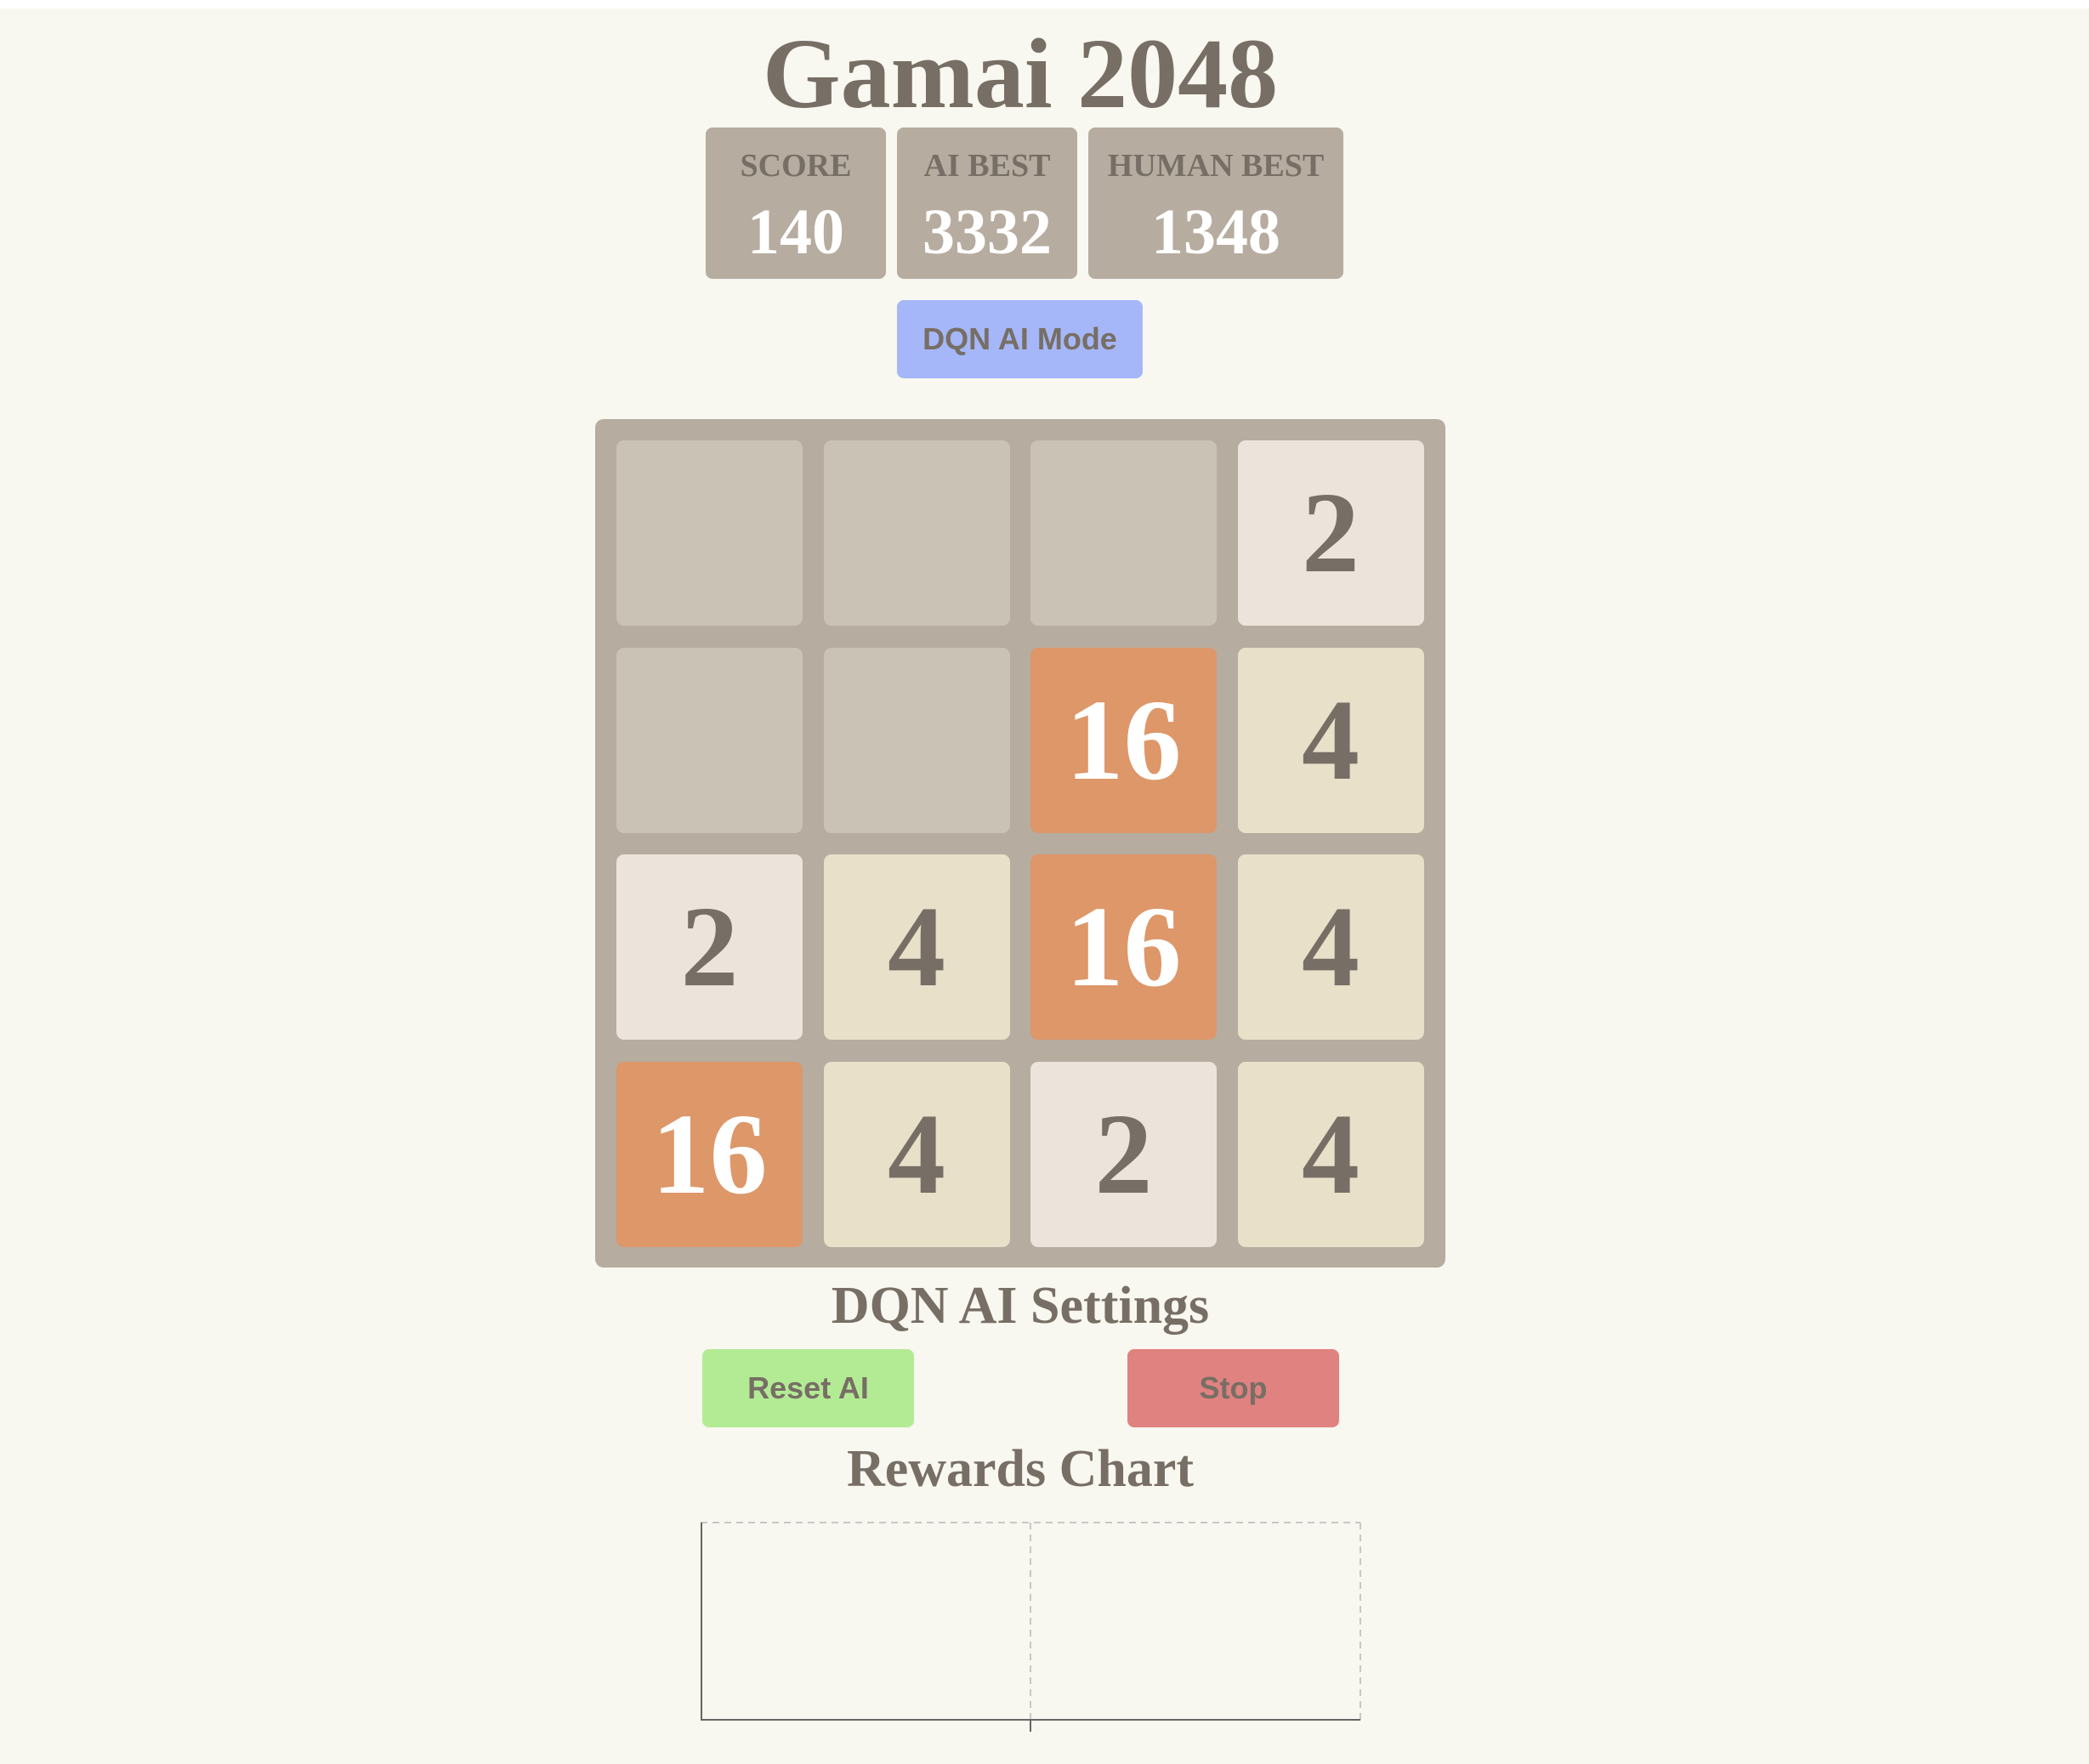 The width and height of the screenshot is (2089, 1764). I want to click on ai-best-box: AI BEST 3332, so click(987, 204).